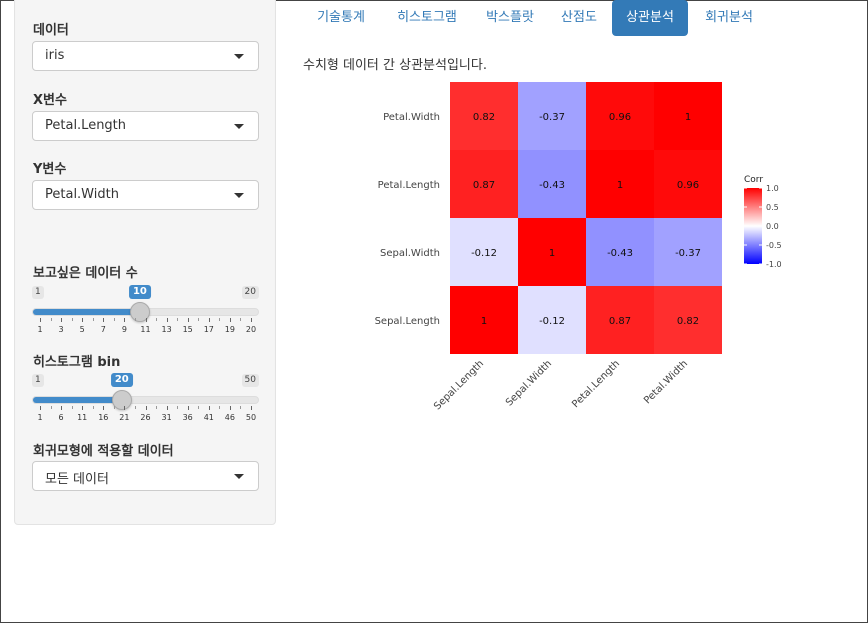 Image resolution: width=868 pixels, height=623 pixels. What do you see at coordinates (145, 417) in the screenshot?
I see `slider-tick-label: 26` at bounding box center [145, 417].